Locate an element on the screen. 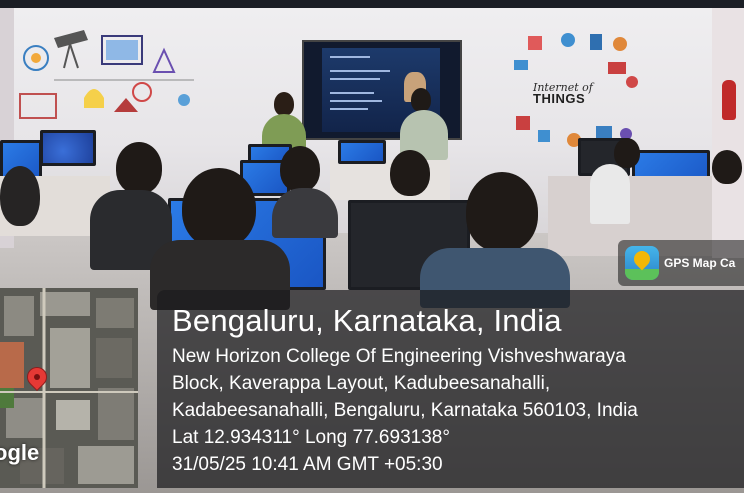 This screenshot has height=493, width=744. coordinates: Lat 12.934311° Long 77.693138° is located at coordinates (311, 437).